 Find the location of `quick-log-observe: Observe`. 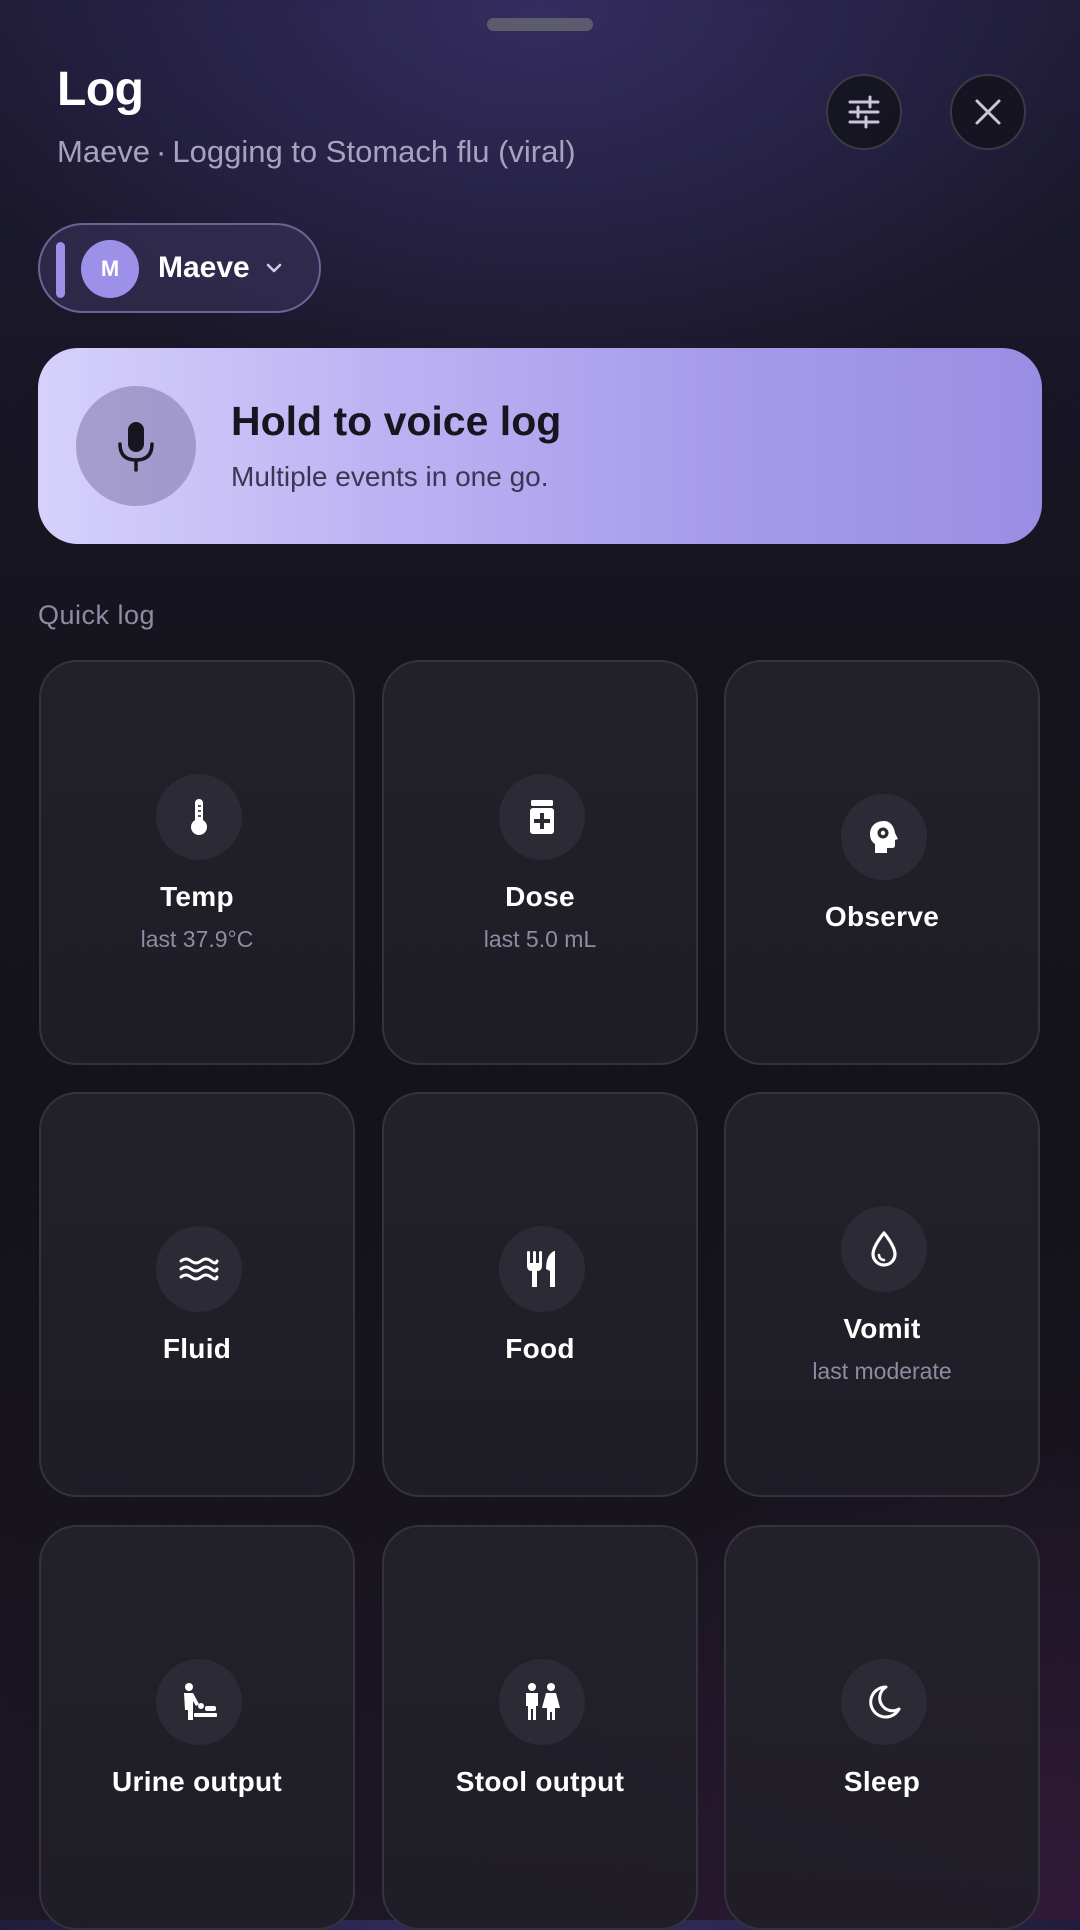

quick-log-observe: Observe is located at coordinates (882, 862).